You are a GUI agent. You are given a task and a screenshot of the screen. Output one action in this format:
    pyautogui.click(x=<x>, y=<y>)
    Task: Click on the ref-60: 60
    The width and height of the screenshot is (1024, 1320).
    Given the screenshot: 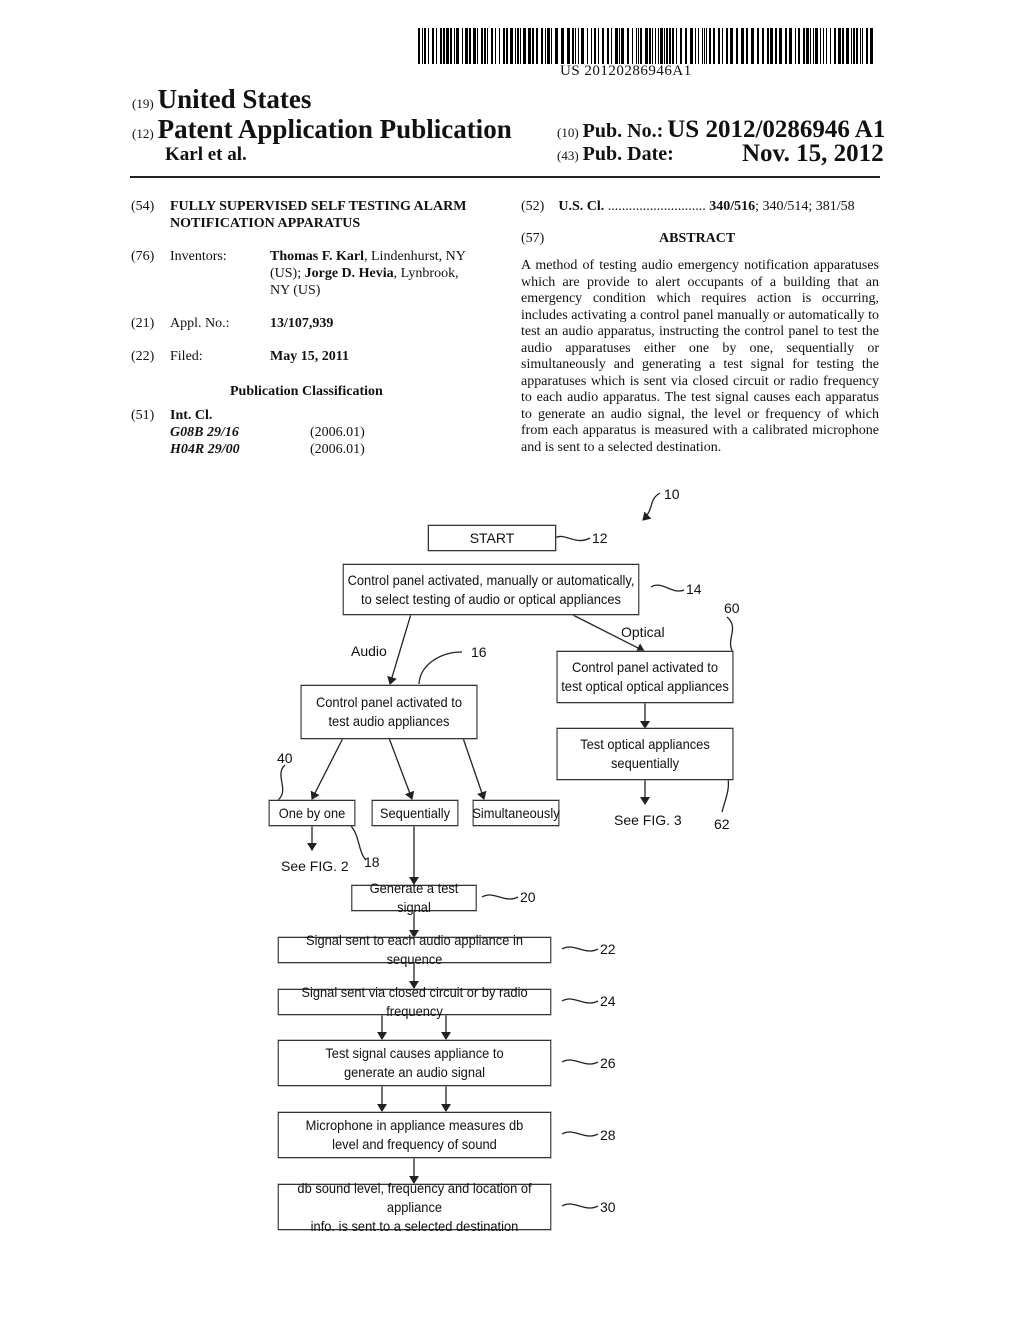 What is the action you would take?
    pyautogui.click(x=732, y=608)
    